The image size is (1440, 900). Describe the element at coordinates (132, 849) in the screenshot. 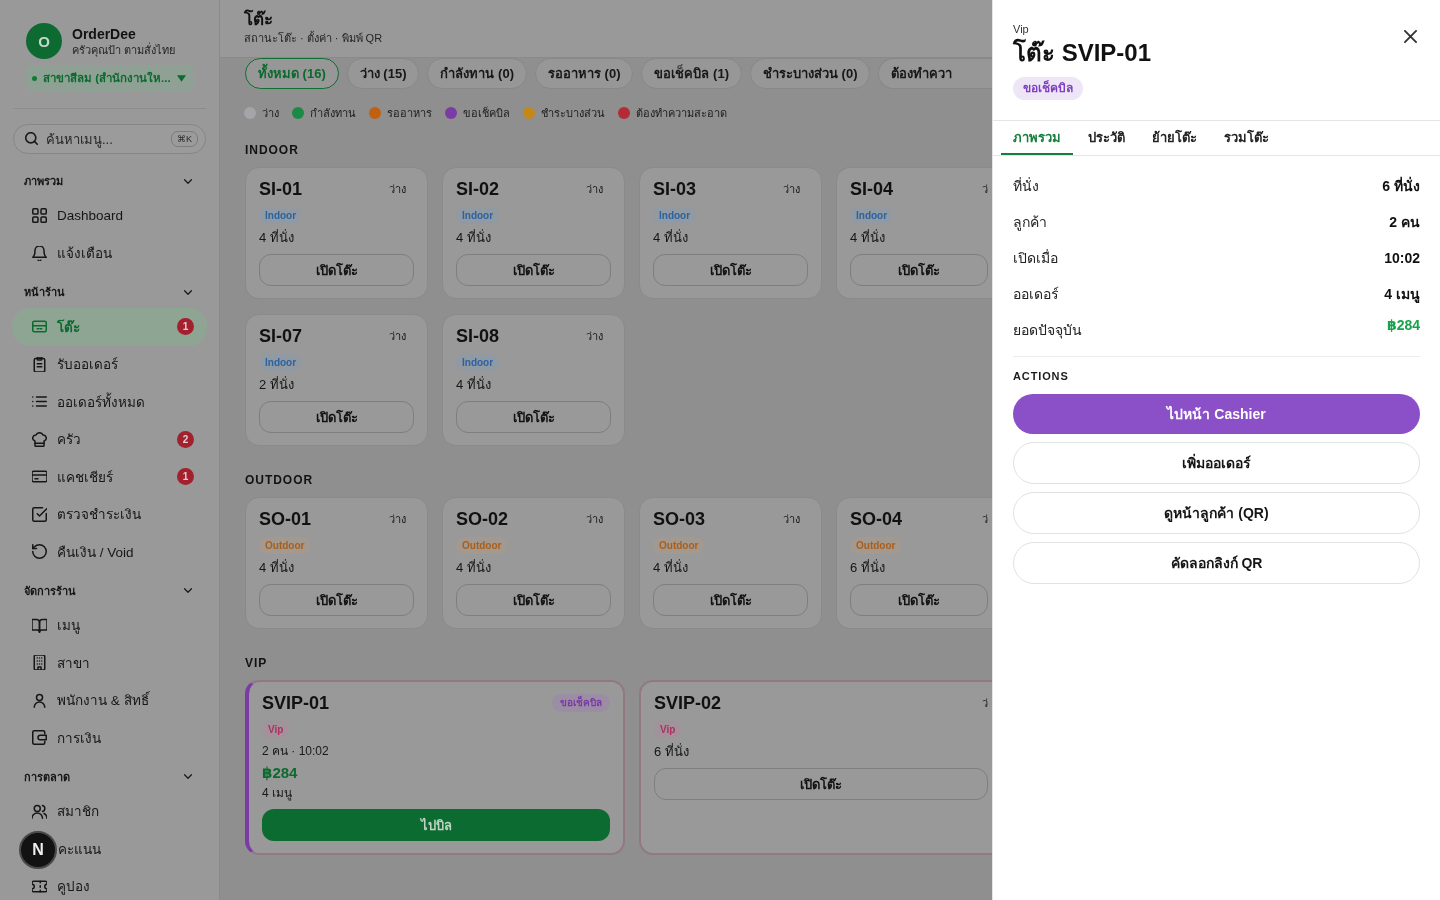

I see `sidebar-item: คะแนน` at that location.